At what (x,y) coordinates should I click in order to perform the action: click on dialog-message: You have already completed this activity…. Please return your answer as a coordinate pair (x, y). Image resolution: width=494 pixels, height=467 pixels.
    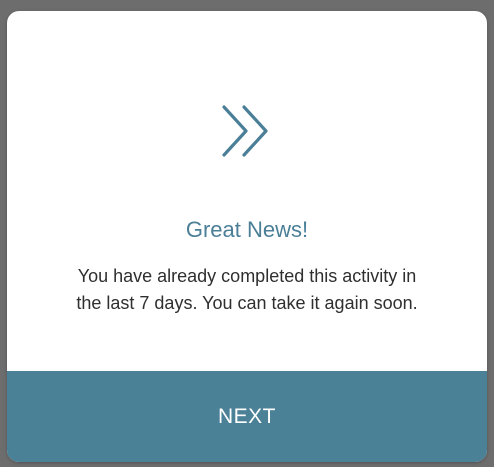
    Looking at the image, I should click on (247, 289).